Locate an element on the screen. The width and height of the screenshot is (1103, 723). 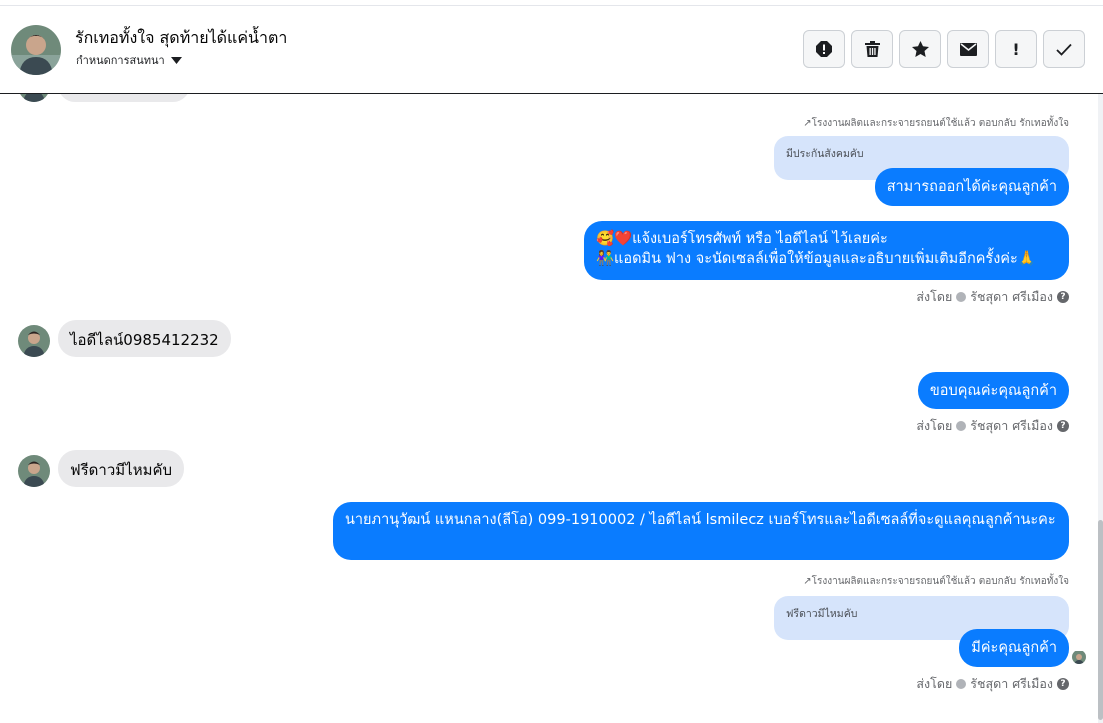
exclamation-icon: ! is located at coordinates (1016, 49).